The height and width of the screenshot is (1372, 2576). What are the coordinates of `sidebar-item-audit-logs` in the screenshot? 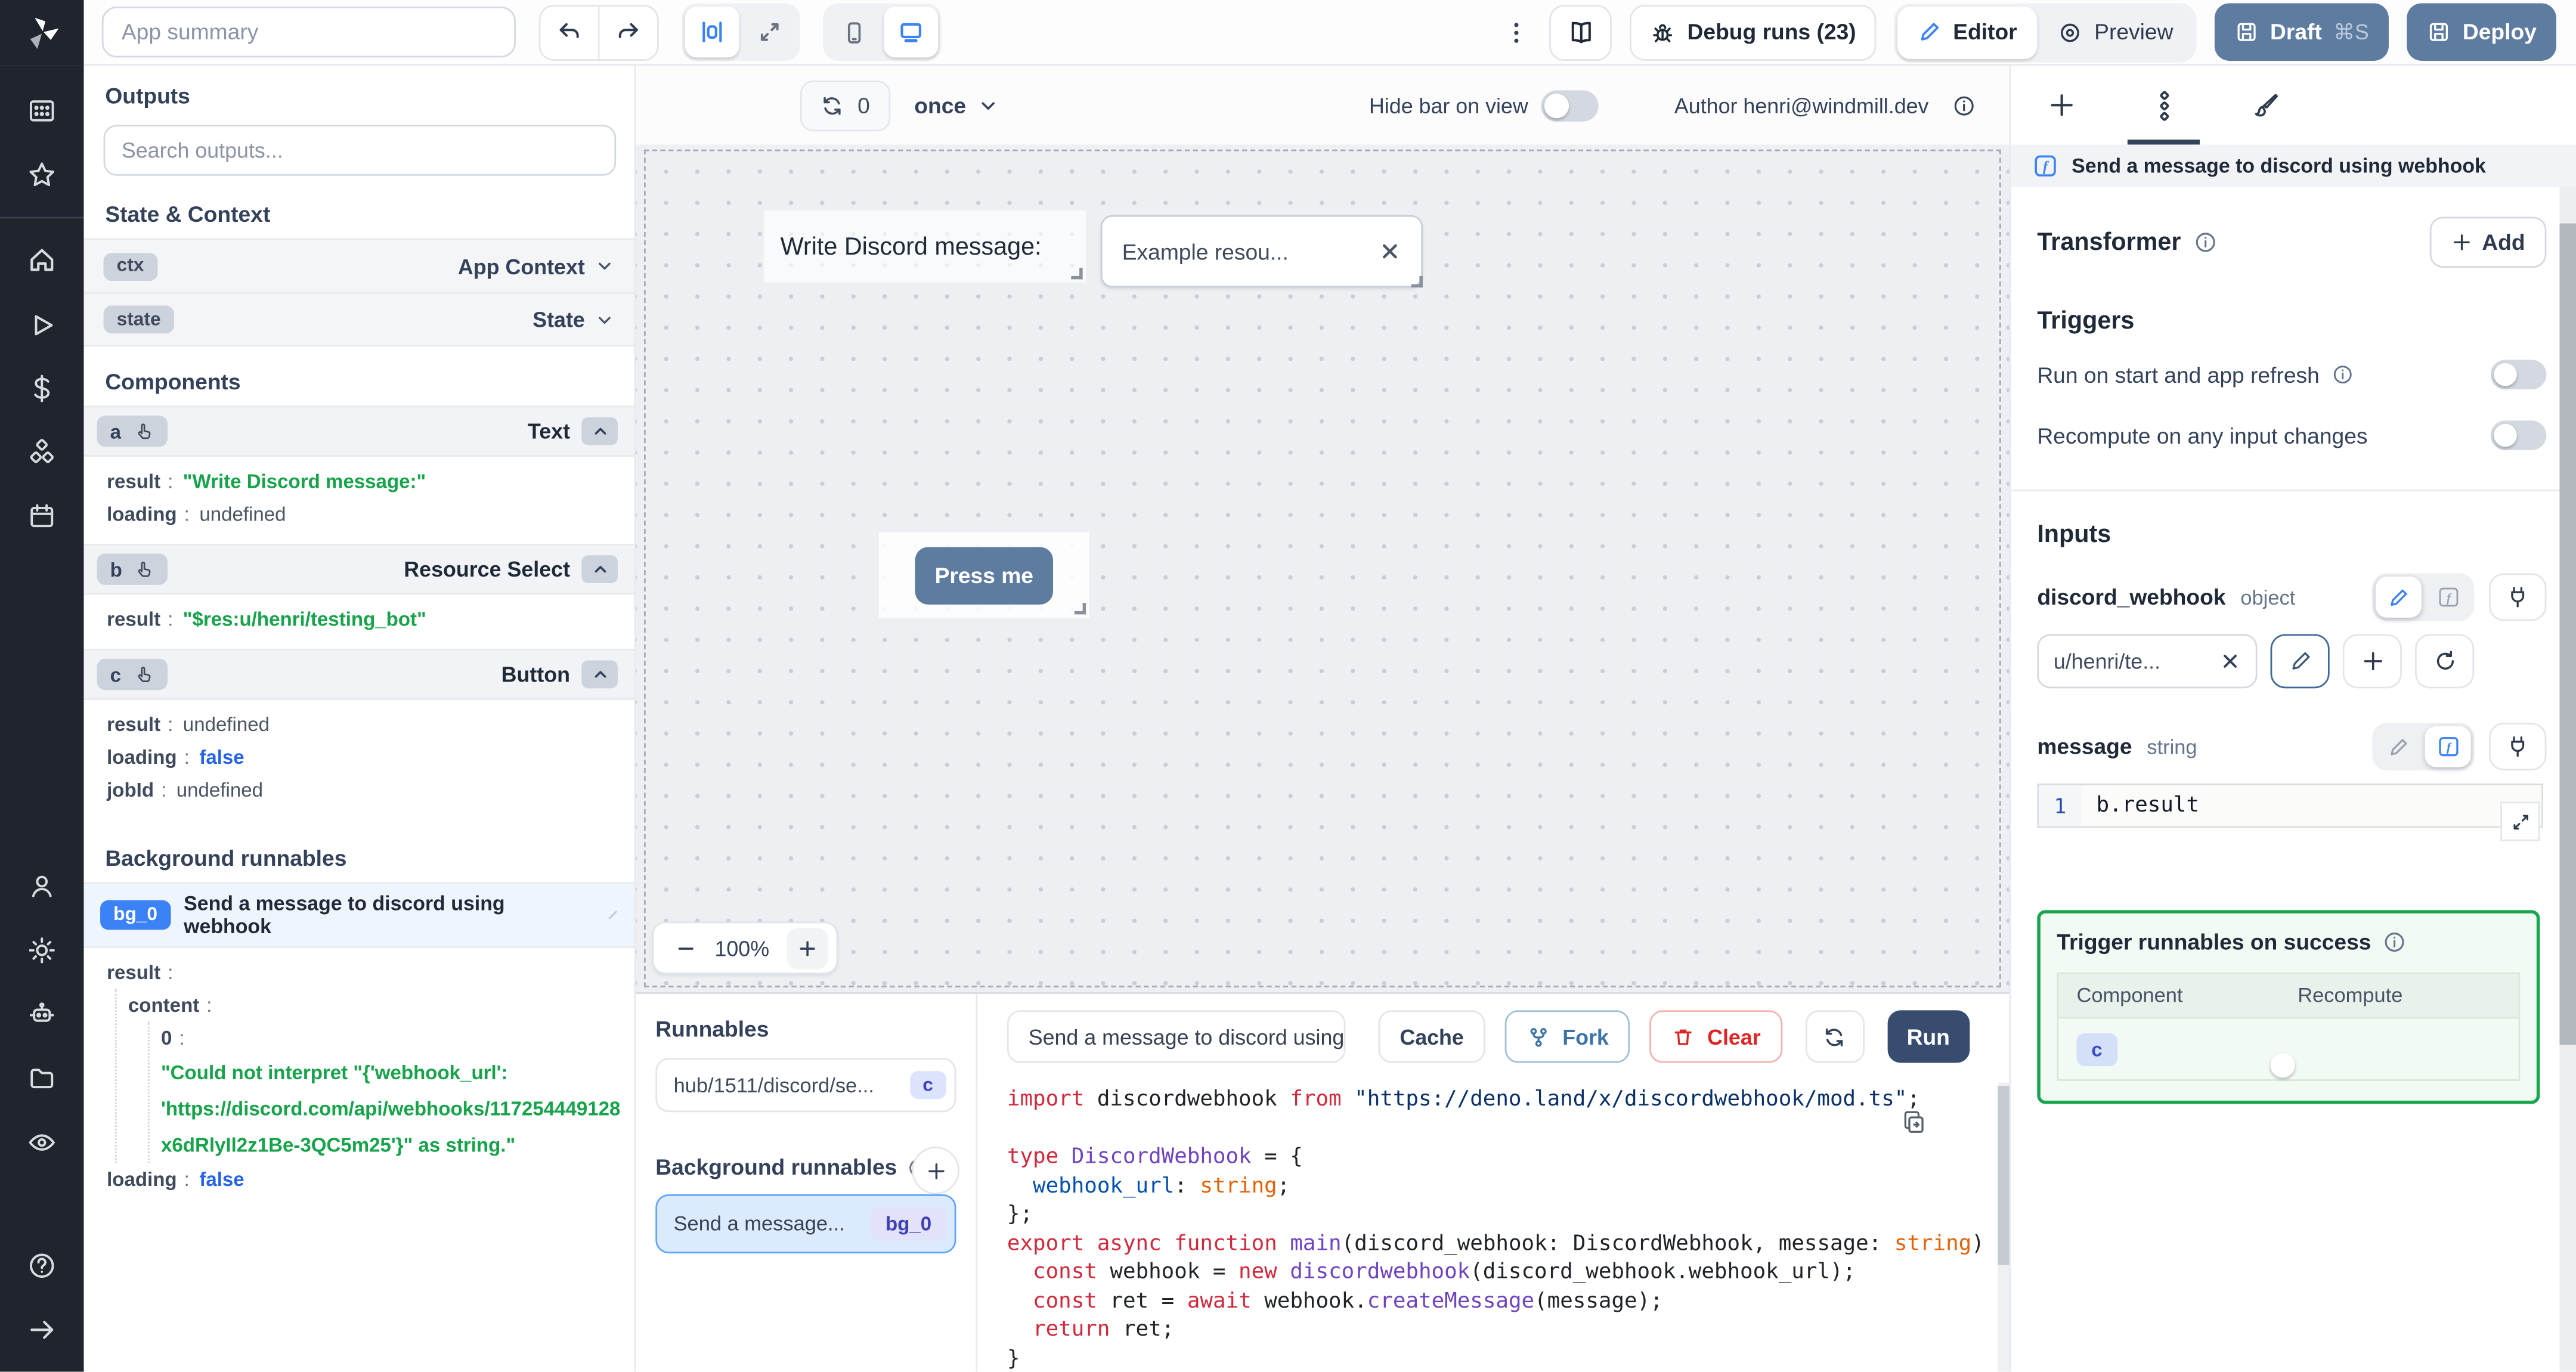 It's located at (42, 1142).